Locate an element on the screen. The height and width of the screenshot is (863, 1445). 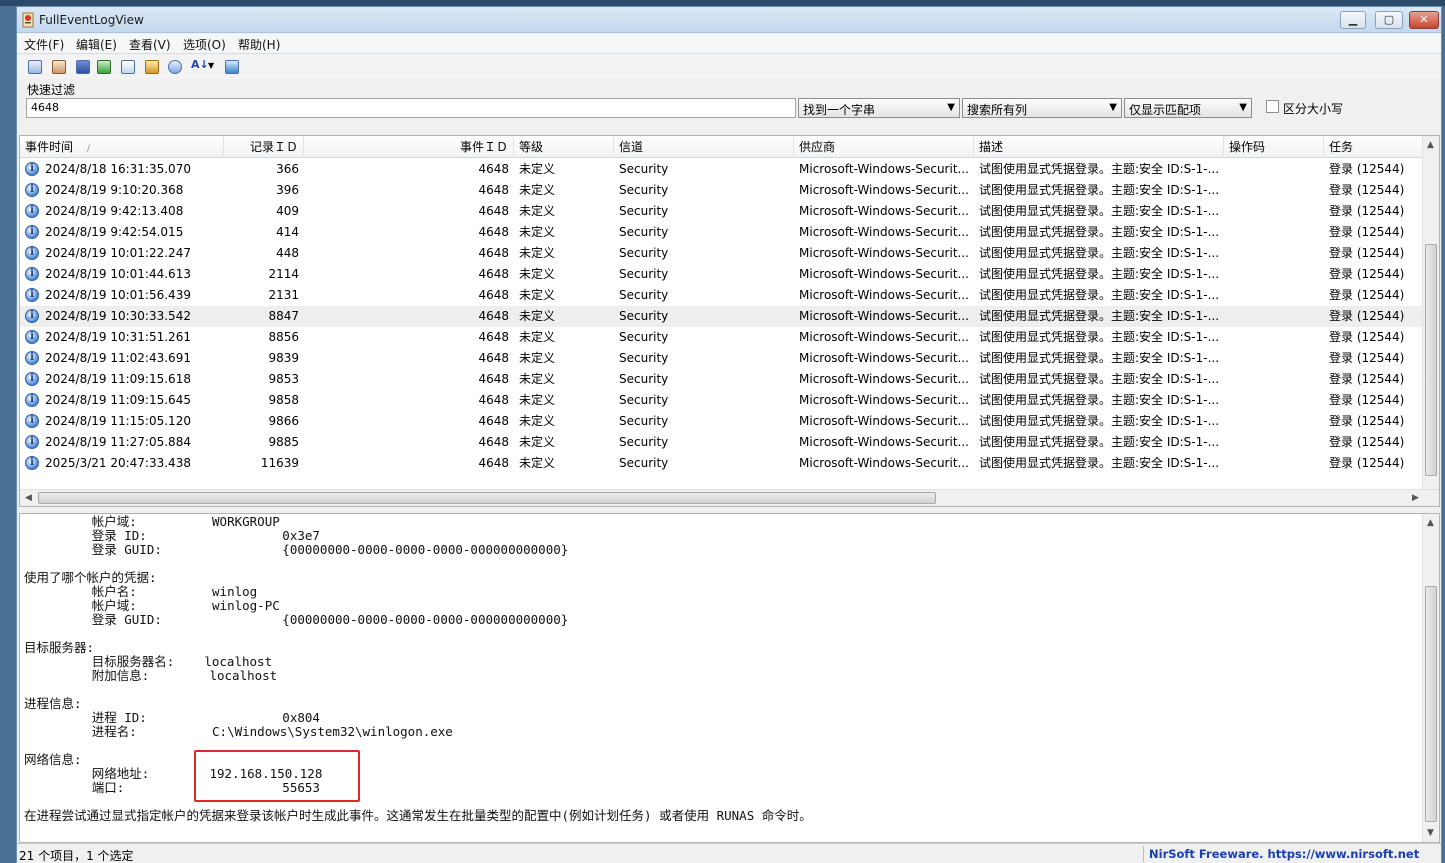
menu-edit: 编辑(E) is located at coordinates (96, 44).